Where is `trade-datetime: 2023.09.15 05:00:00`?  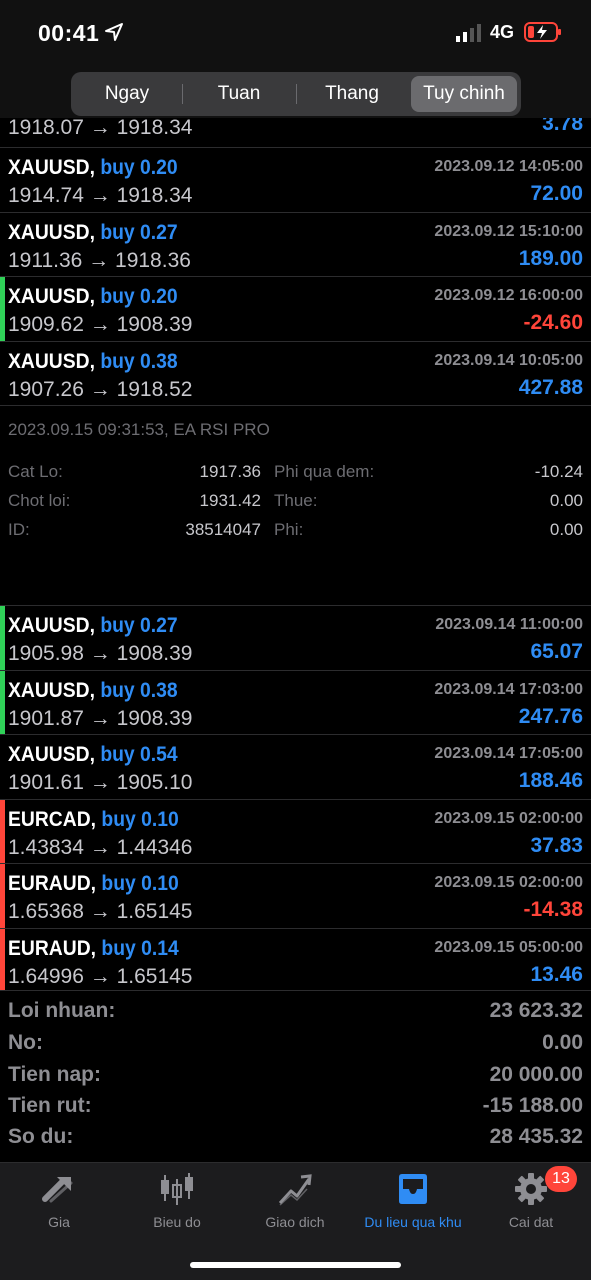 trade-datetime: 2023.09.15 05:00:00 is located at coordinates (508, 947).